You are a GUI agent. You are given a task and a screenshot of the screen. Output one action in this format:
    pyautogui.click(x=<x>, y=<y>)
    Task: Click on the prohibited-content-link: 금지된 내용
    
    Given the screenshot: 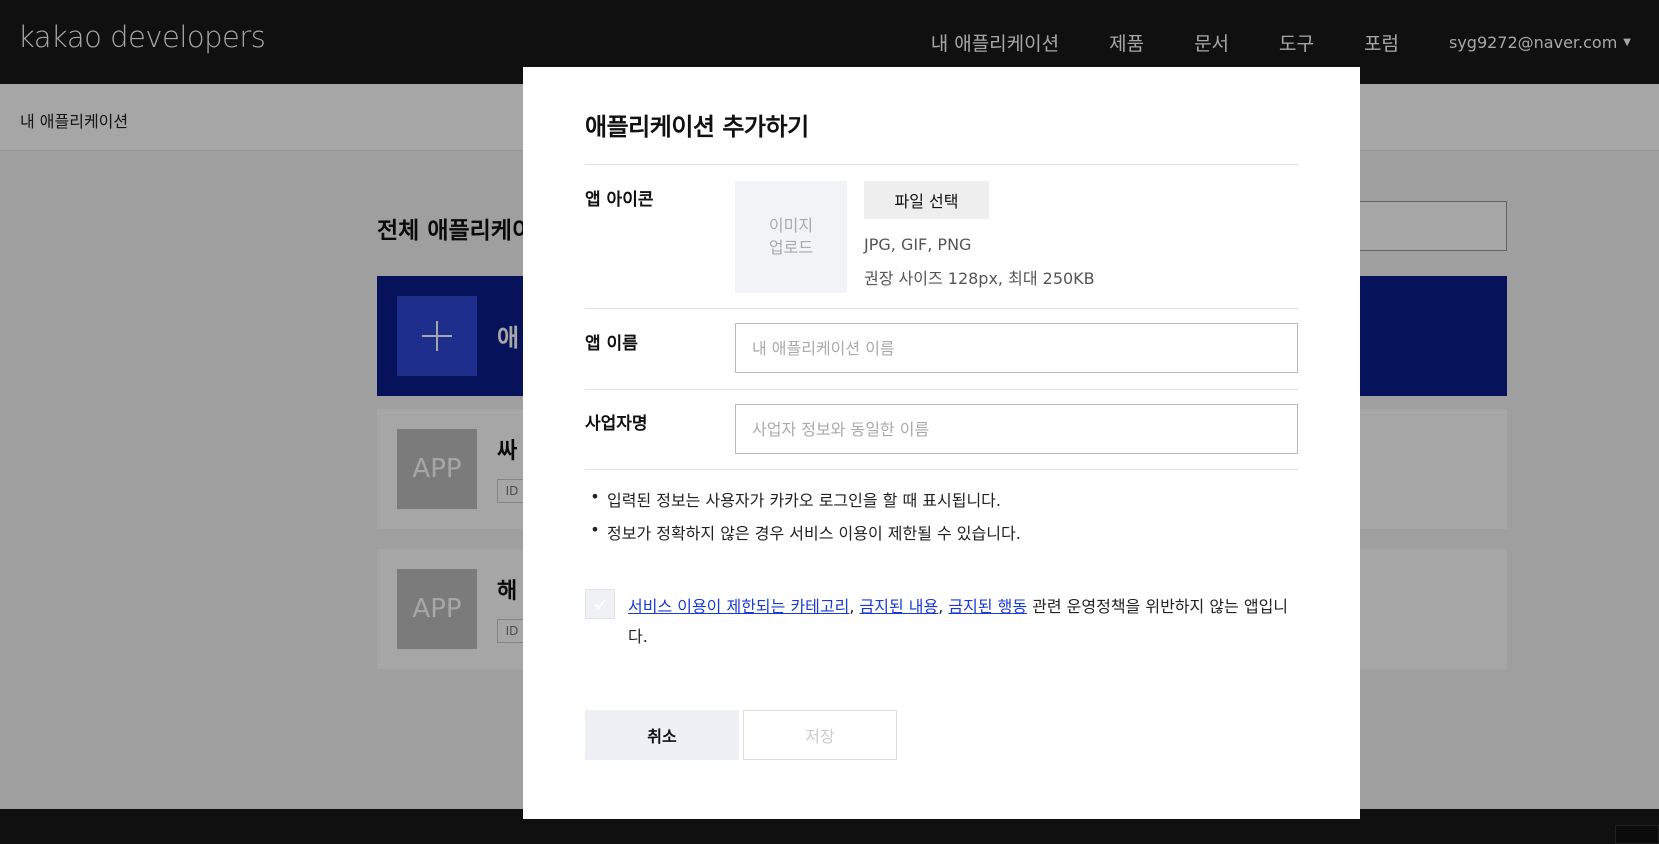 What is the action you would take?
    pyautogui.click(x=899, y=606)
    